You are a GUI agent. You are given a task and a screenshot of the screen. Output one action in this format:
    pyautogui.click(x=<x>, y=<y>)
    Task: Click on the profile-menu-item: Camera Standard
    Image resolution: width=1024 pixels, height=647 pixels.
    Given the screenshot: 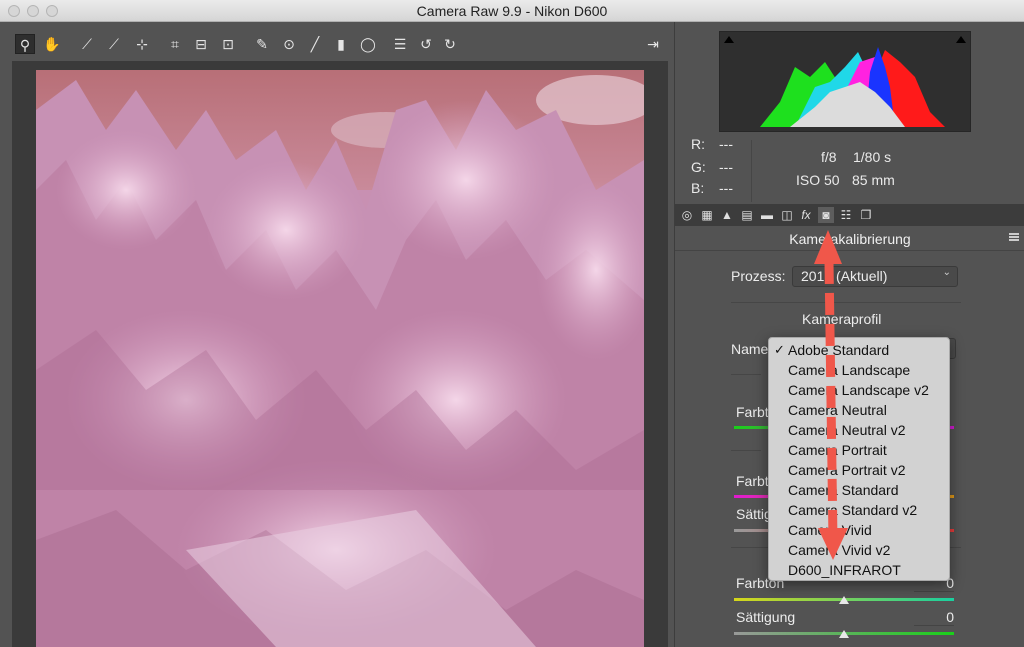 What is the action you would take?
    pyautogui.click(x=859, y=490)
    